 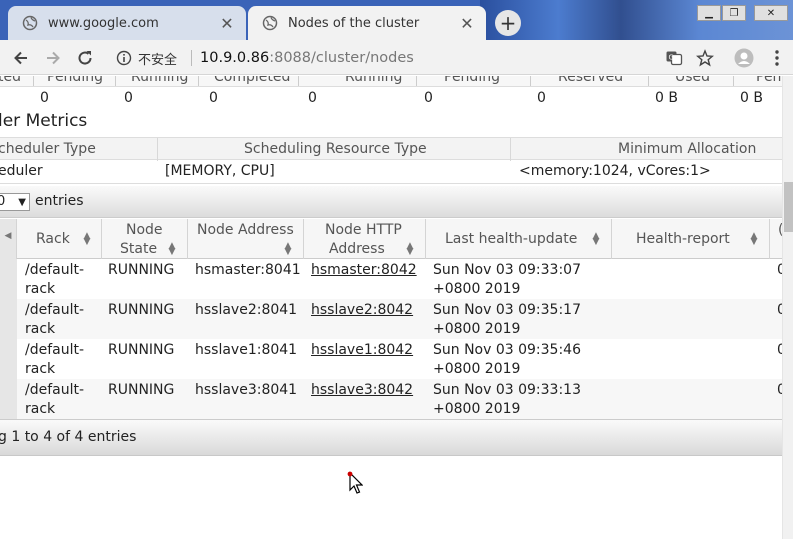 What do you see at coordinates (68, 437) in the screenshot?
I see `table-info: g 1 to 4 of 4 entries` at bounding box center [68, 437].